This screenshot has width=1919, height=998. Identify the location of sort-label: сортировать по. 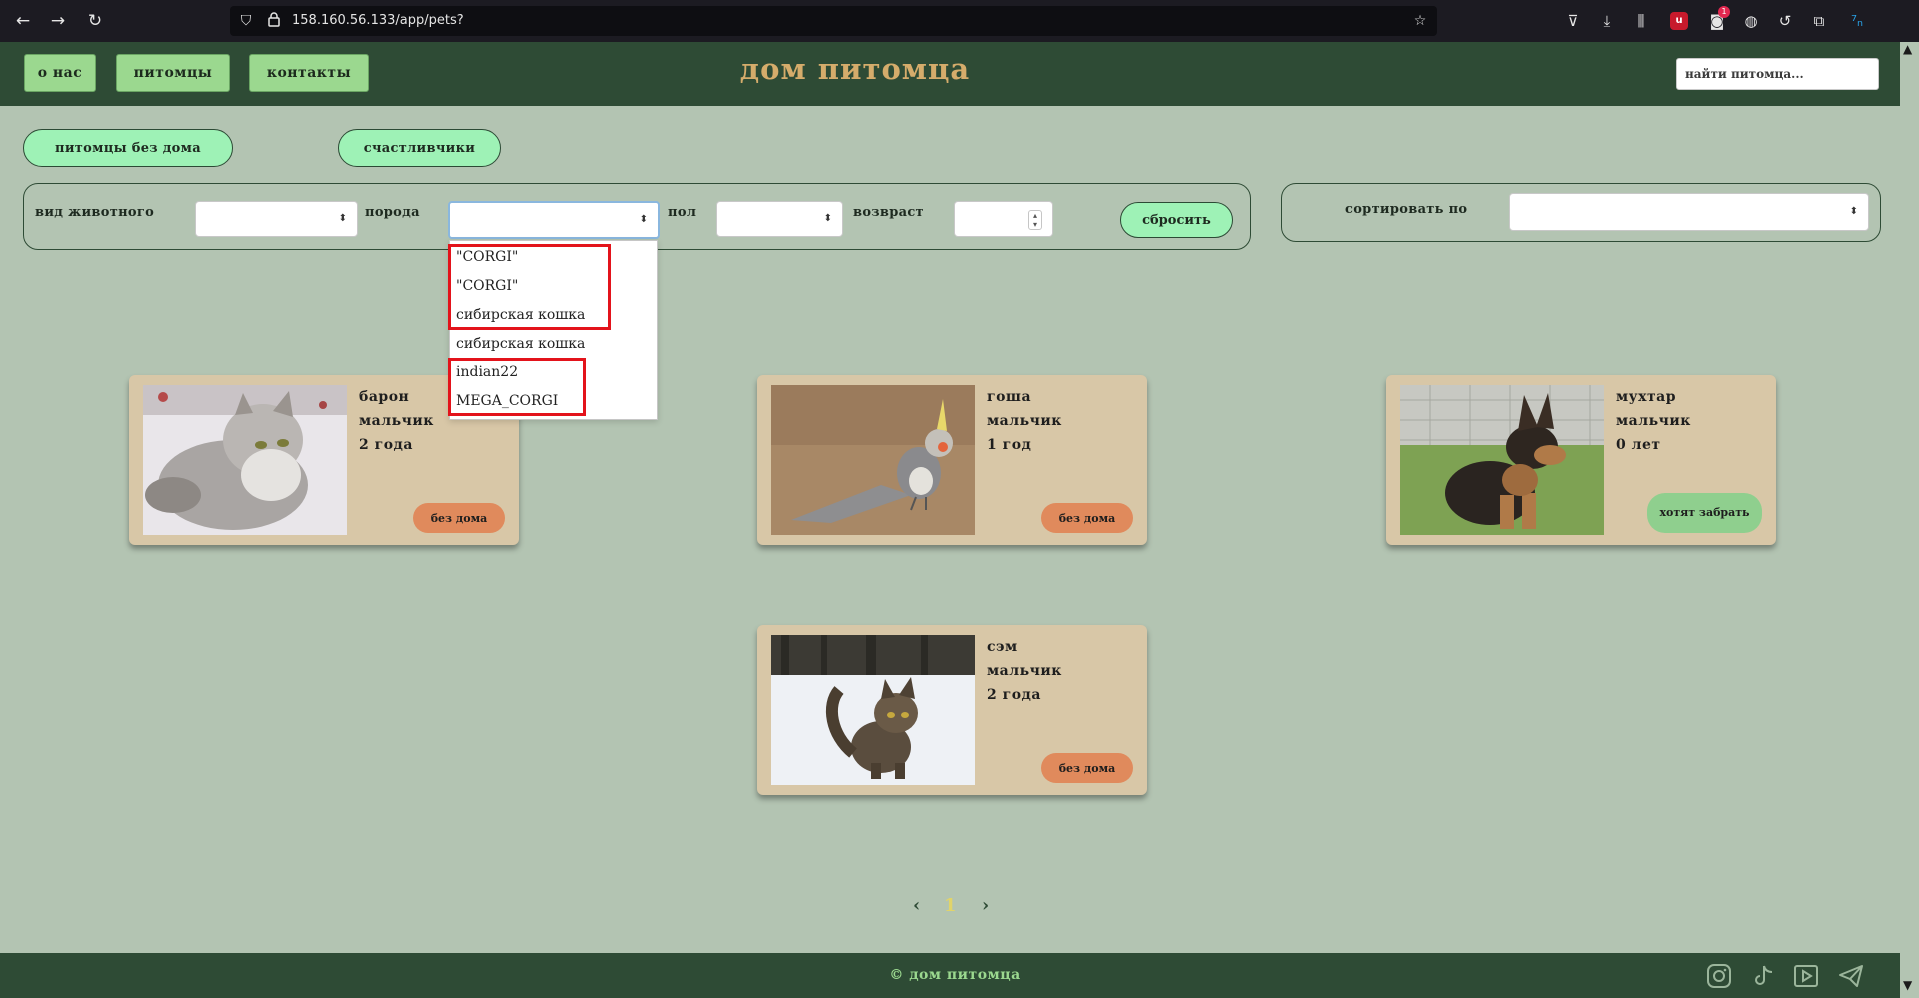
(1406, 209).